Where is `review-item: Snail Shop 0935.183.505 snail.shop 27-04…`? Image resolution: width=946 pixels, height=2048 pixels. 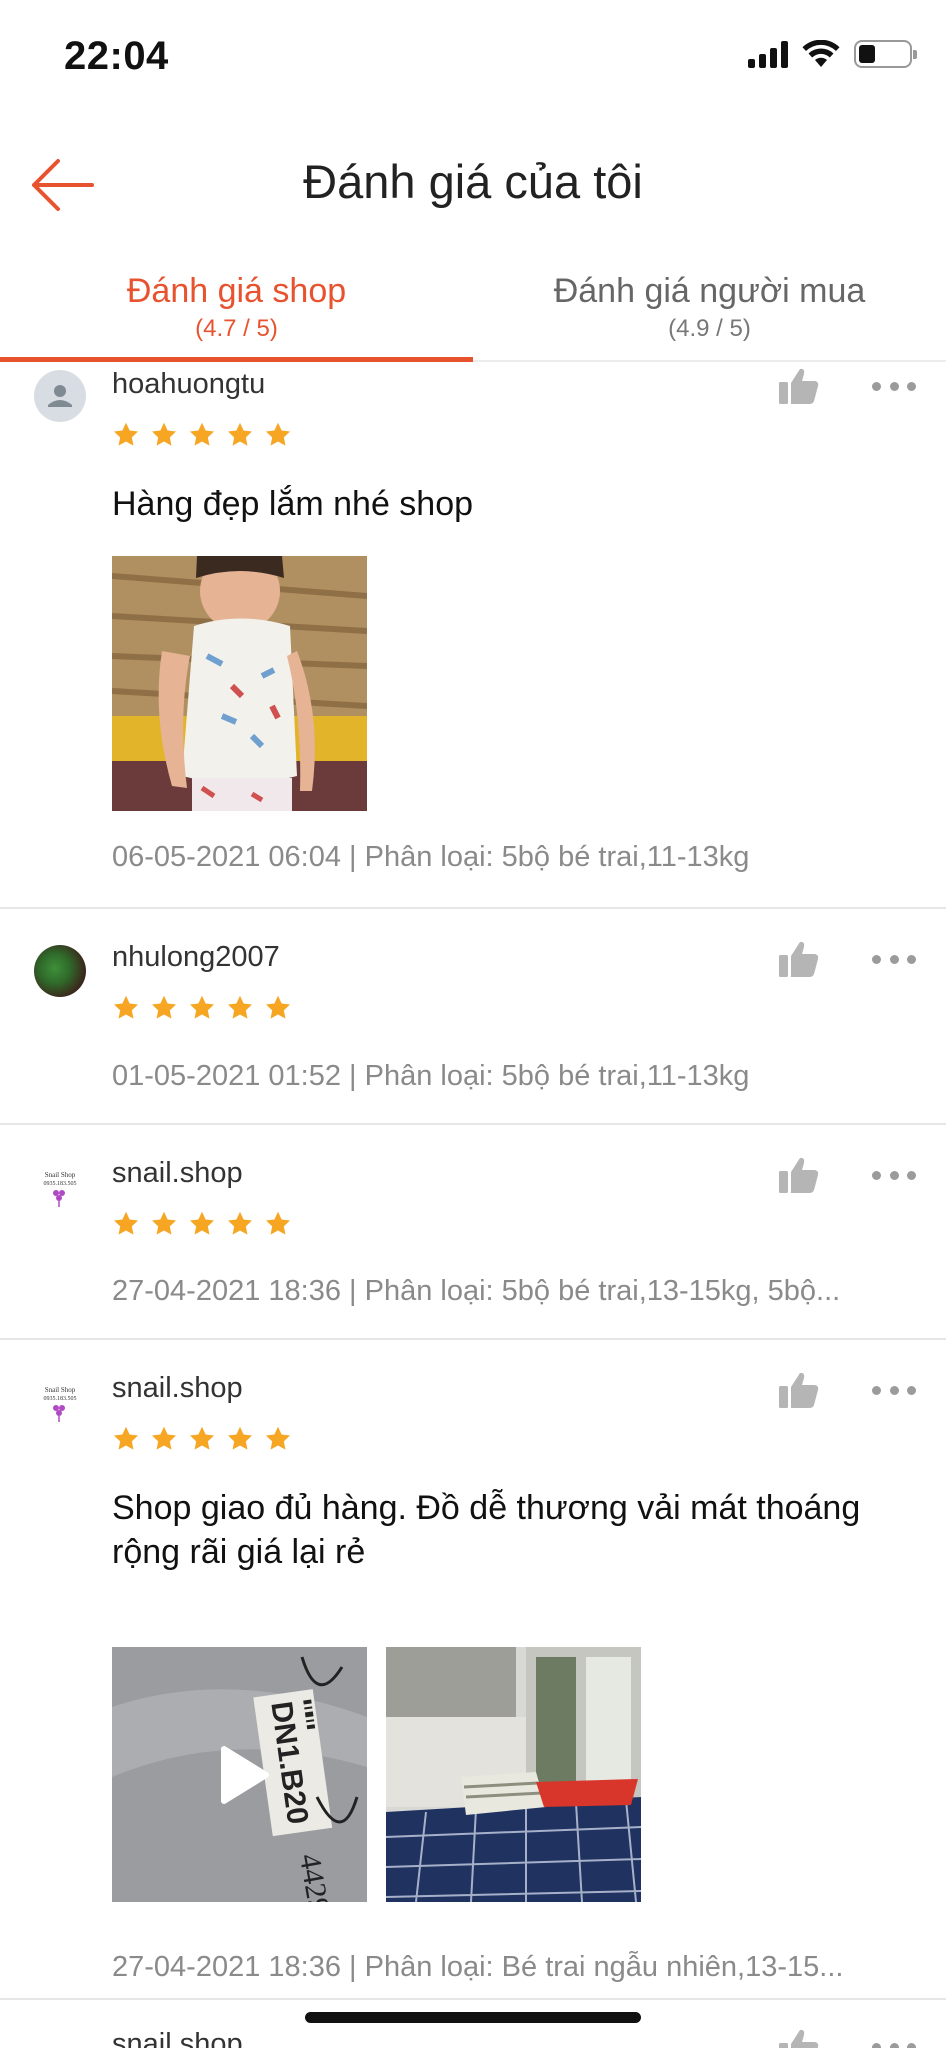 review-item: Snail Shop 0935.183.505 snail.shop 27-04… is located at coordinates (473, 1232).